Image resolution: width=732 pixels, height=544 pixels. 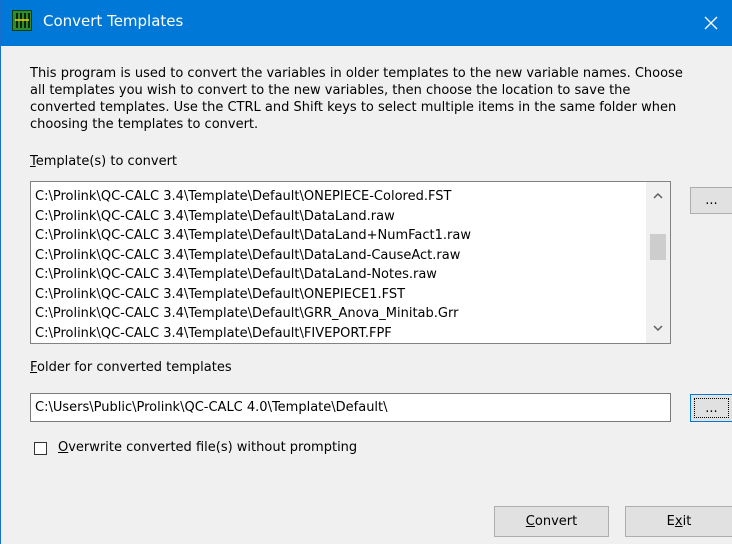 What do you see at coordinates (658, 262) in the screenshot?
I see `vertical-scrollbar` at bounding box center [658, 262].